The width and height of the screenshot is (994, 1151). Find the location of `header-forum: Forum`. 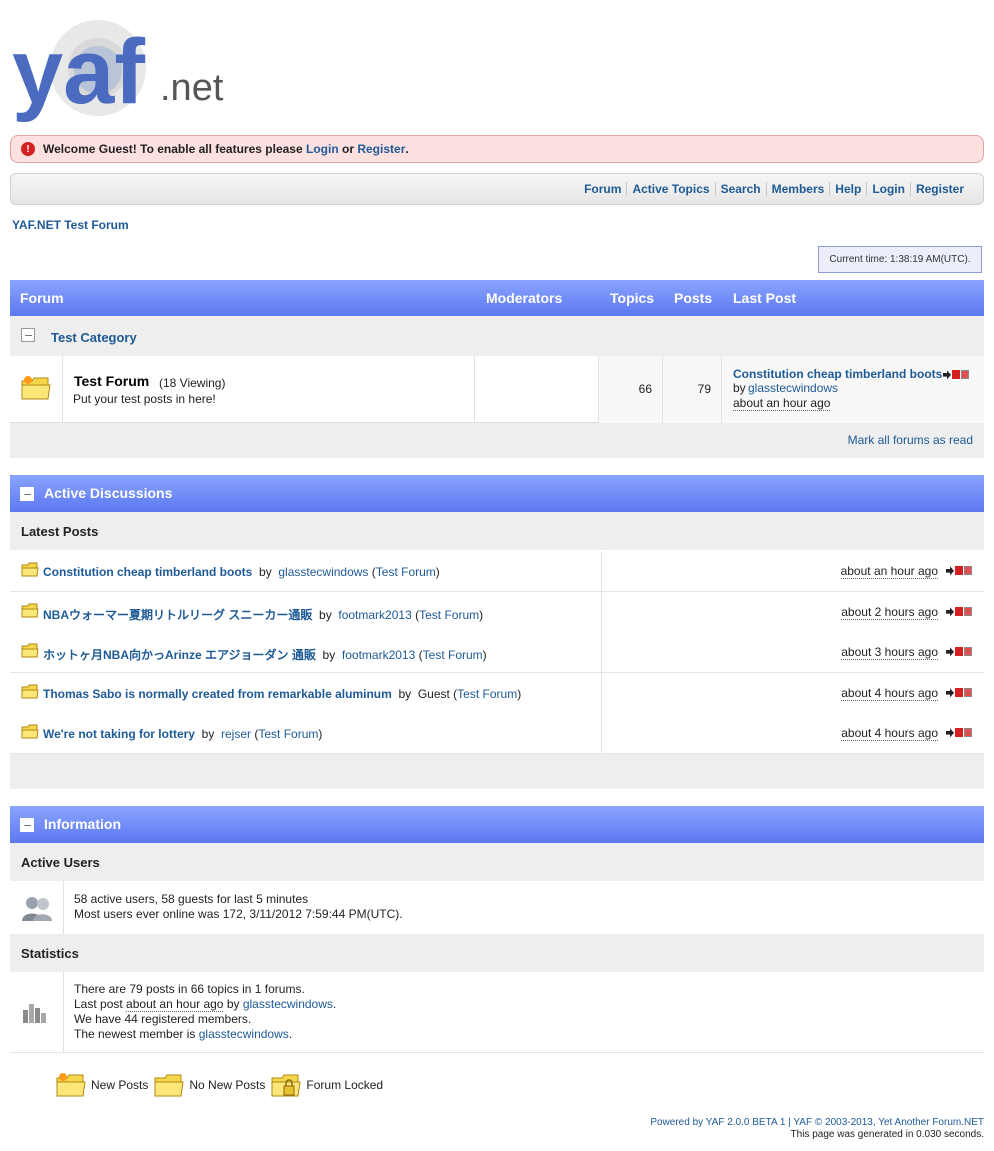

header-forum: Forum is located at coordinates (42, 298).